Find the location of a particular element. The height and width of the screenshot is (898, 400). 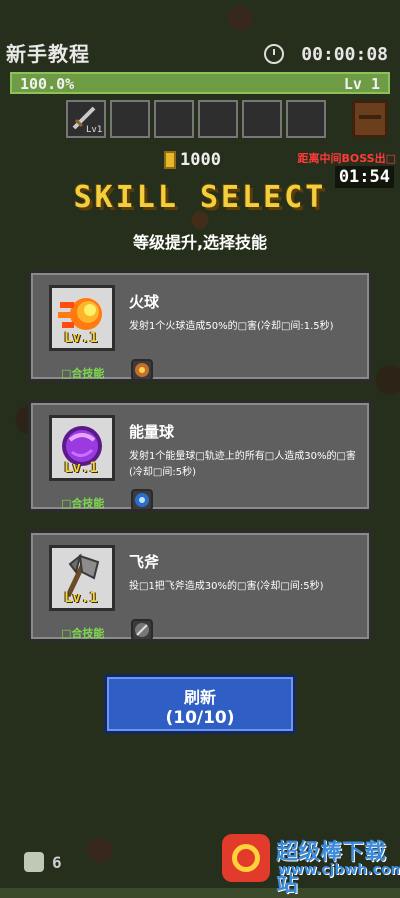

refresh-label: 刷新 is located at coordinates (199, 697).